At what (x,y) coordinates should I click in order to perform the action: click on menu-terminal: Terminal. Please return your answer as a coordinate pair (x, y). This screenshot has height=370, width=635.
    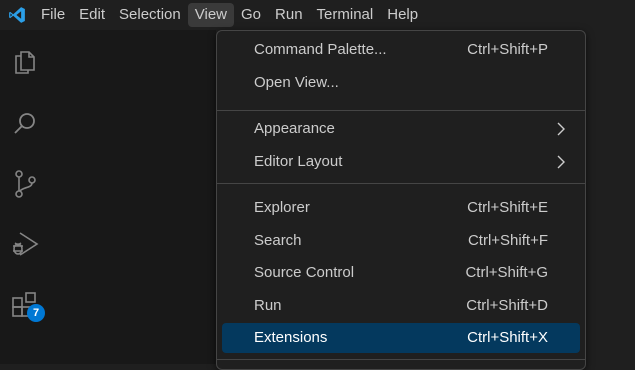
    Looking at the image, I should click on (345, 15).